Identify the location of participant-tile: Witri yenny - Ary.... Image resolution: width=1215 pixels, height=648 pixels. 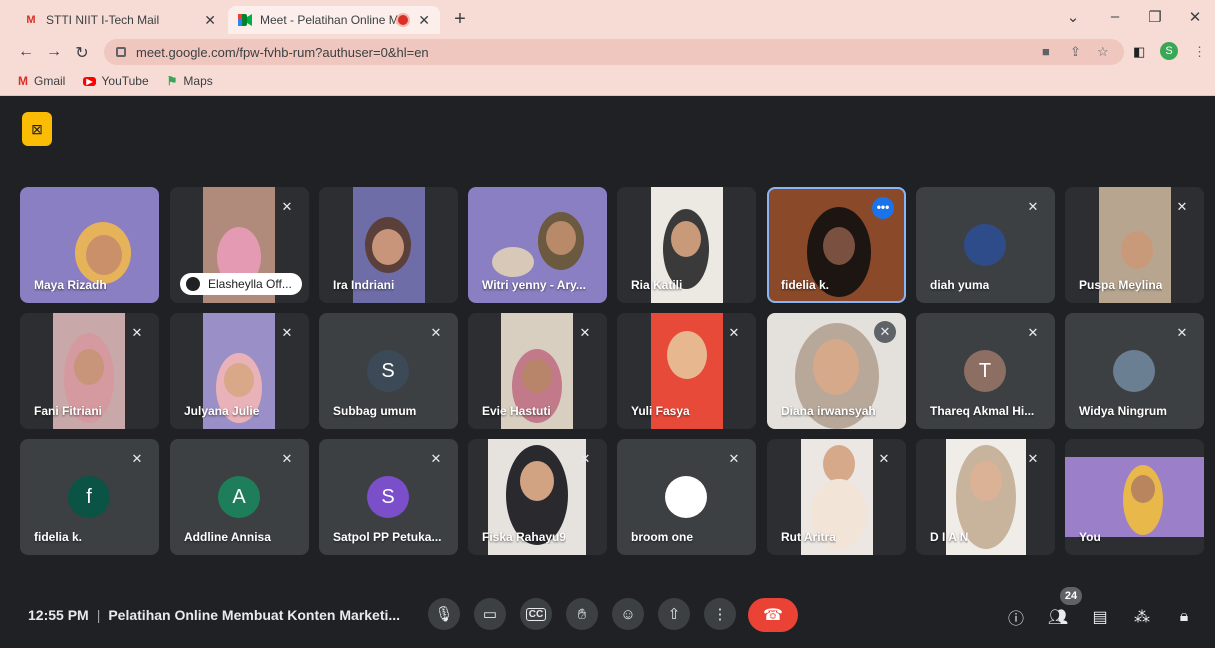
(537, 245).